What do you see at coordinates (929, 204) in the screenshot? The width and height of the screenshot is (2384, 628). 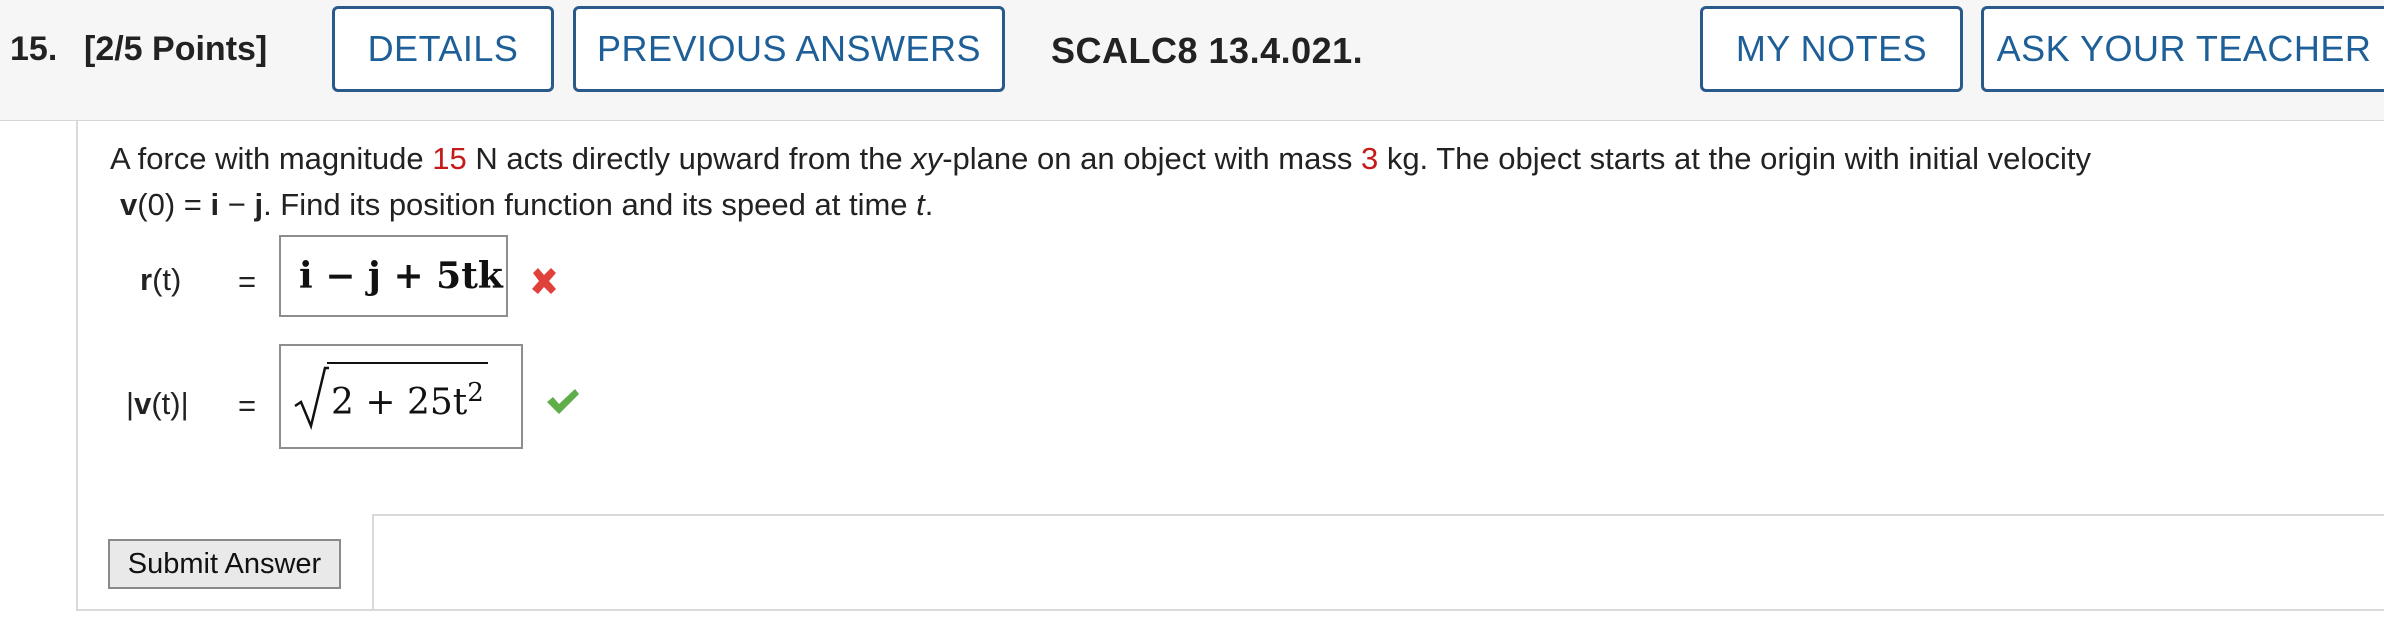 I see `problem-text: .` at bounding box center [929, 204].